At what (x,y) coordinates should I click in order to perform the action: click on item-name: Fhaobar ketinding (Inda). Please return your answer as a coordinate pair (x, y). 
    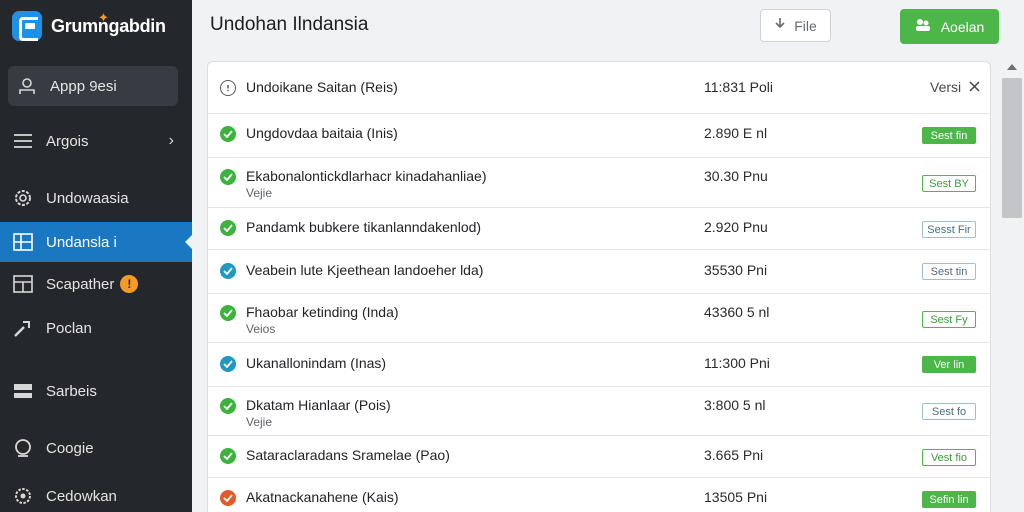
    Looking at the image, I should click on (322, 312).